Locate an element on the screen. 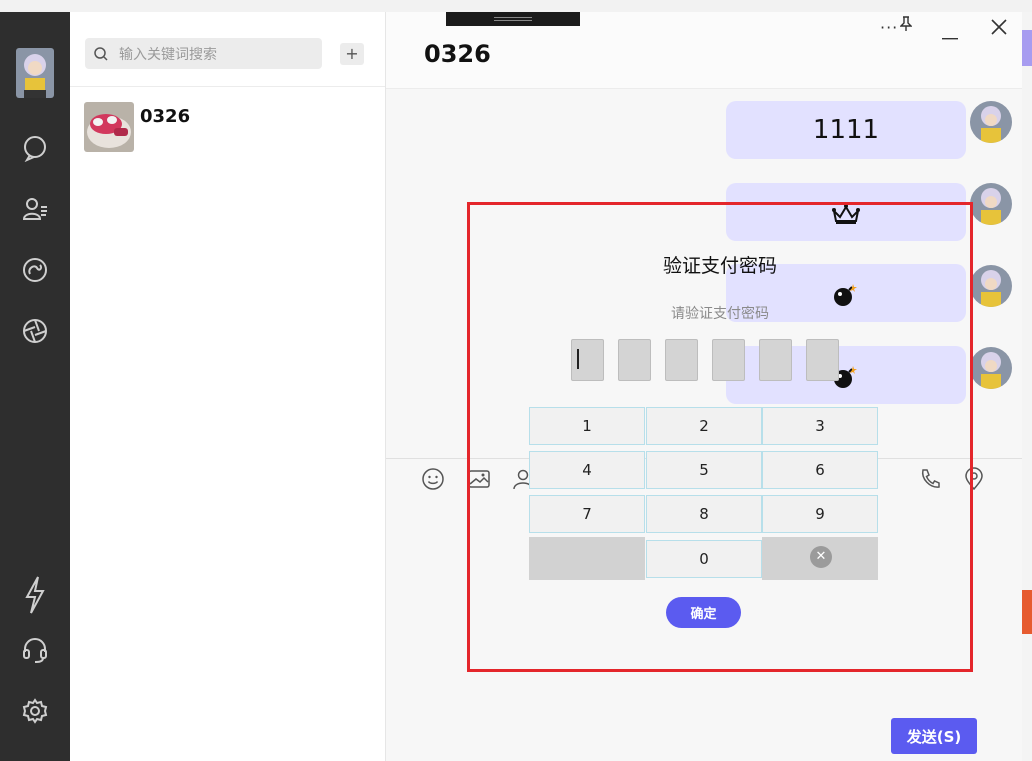 Image resolution: width=1032 pixels, height=761 pixels. key-4: 4 is located at coordinates (587, 470).